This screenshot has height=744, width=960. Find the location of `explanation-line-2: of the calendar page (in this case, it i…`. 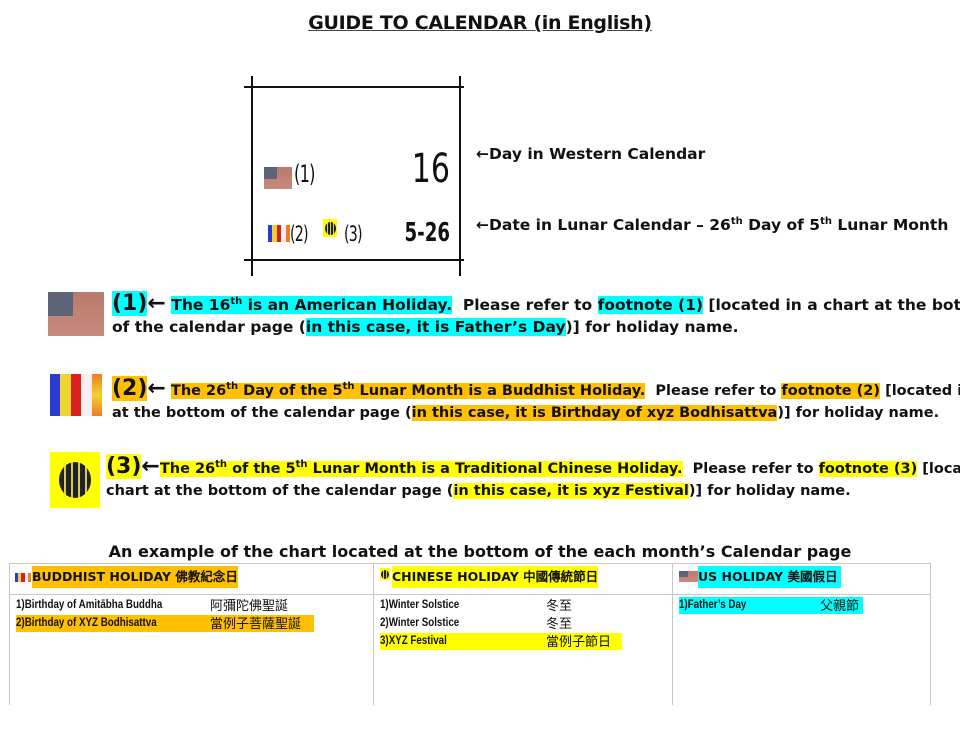

explanation-line-2: of the calendar page (in this case, it i… is located at coordinates (536, 327).